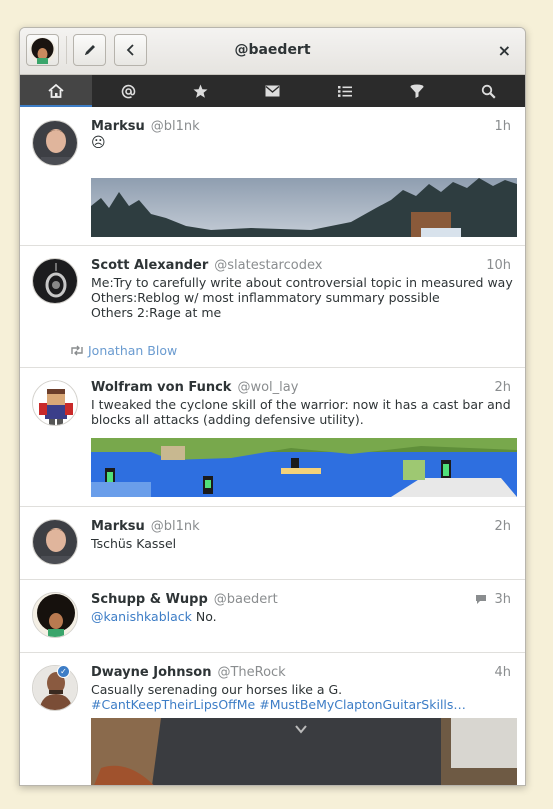 The height and width of the screenshot is (809, 553). I want to click on tab-lists, so click(345, 91).